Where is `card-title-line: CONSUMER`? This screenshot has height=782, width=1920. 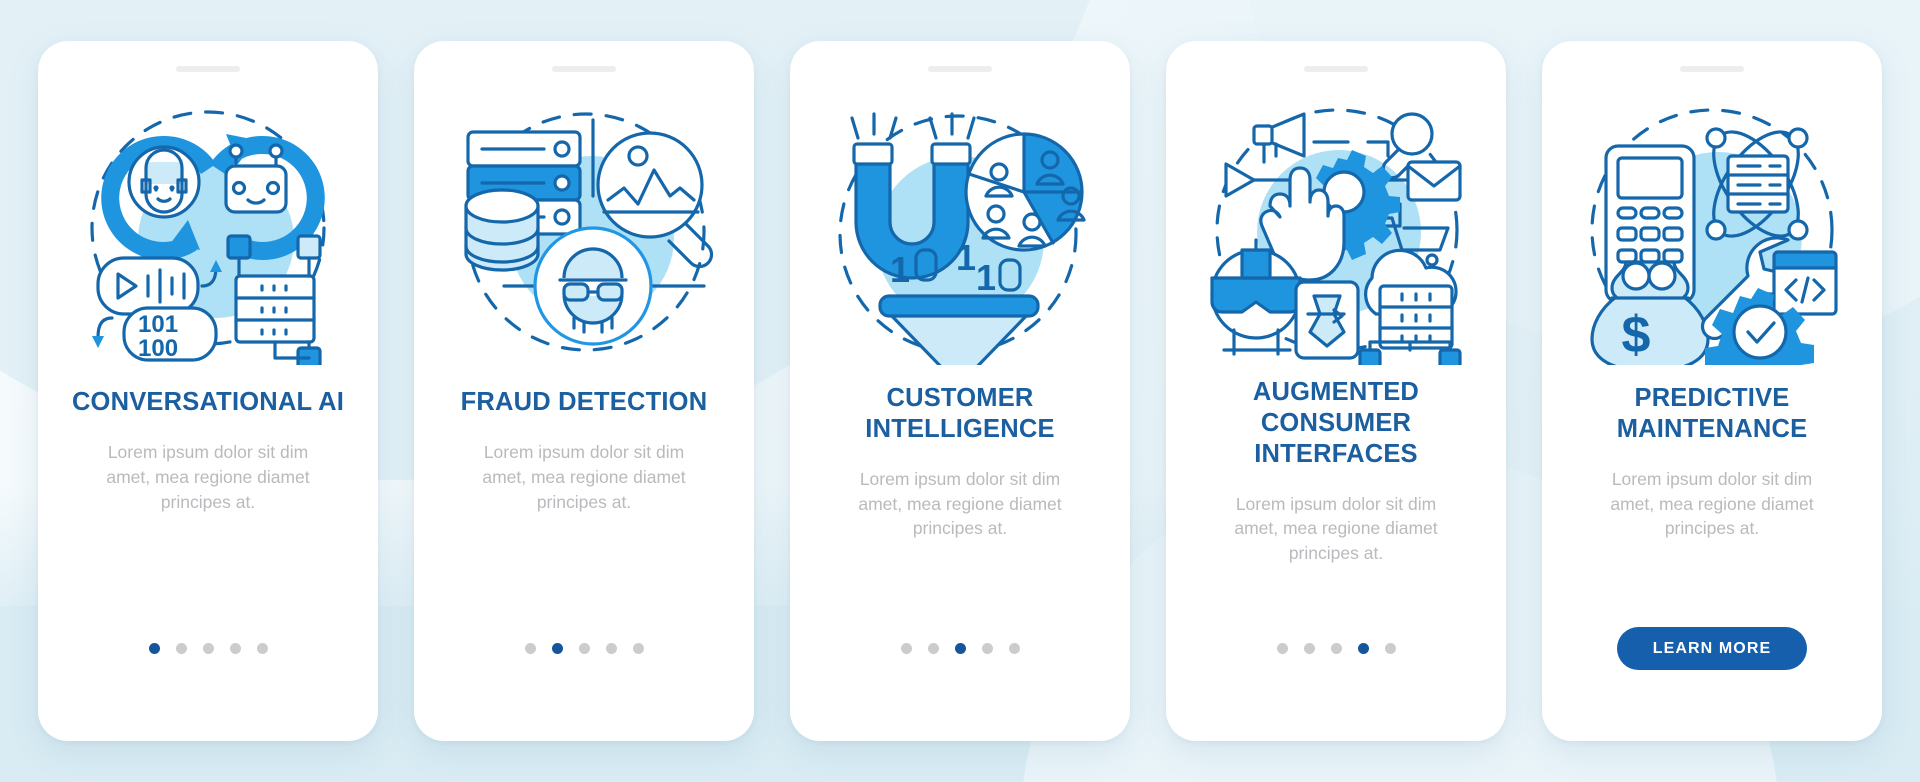 card-title-line: CONSUMER is located at coordinates (1336, 422).